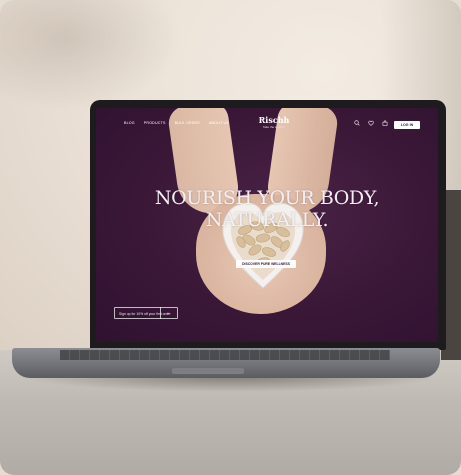 The width and height of the screenshot is (461, 475). Describe the element at coordinates (274, 127) in the screenshot. I see `brand-tagline: Take the Healthy` at that location.